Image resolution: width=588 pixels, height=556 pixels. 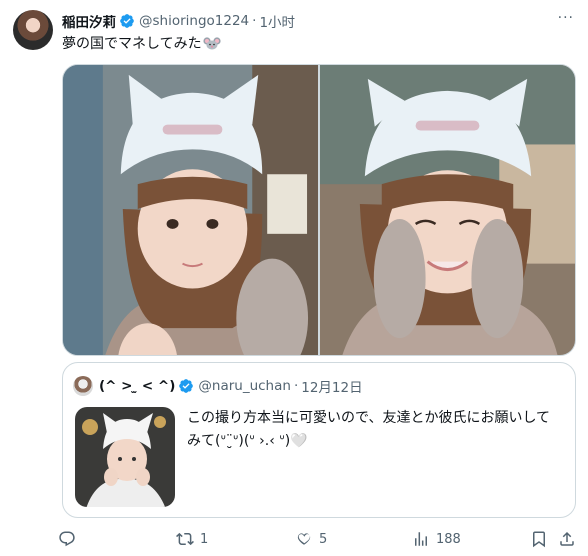 I want to click on quoted-author-handle: @naru_uchan, so click(x=244, y=386).